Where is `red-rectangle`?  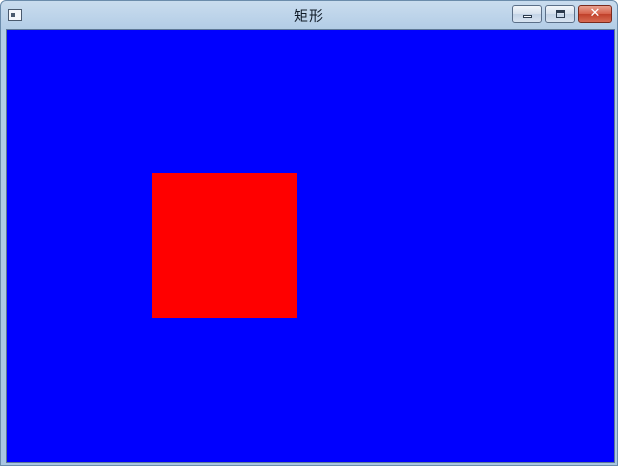
red-rectangle is located at coordinates (224, 245).